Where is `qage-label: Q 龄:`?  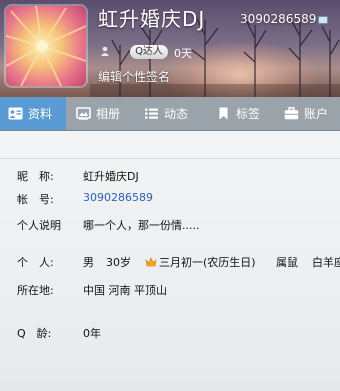 qage-label: Q 龄: is located at coordinates (34, 333).